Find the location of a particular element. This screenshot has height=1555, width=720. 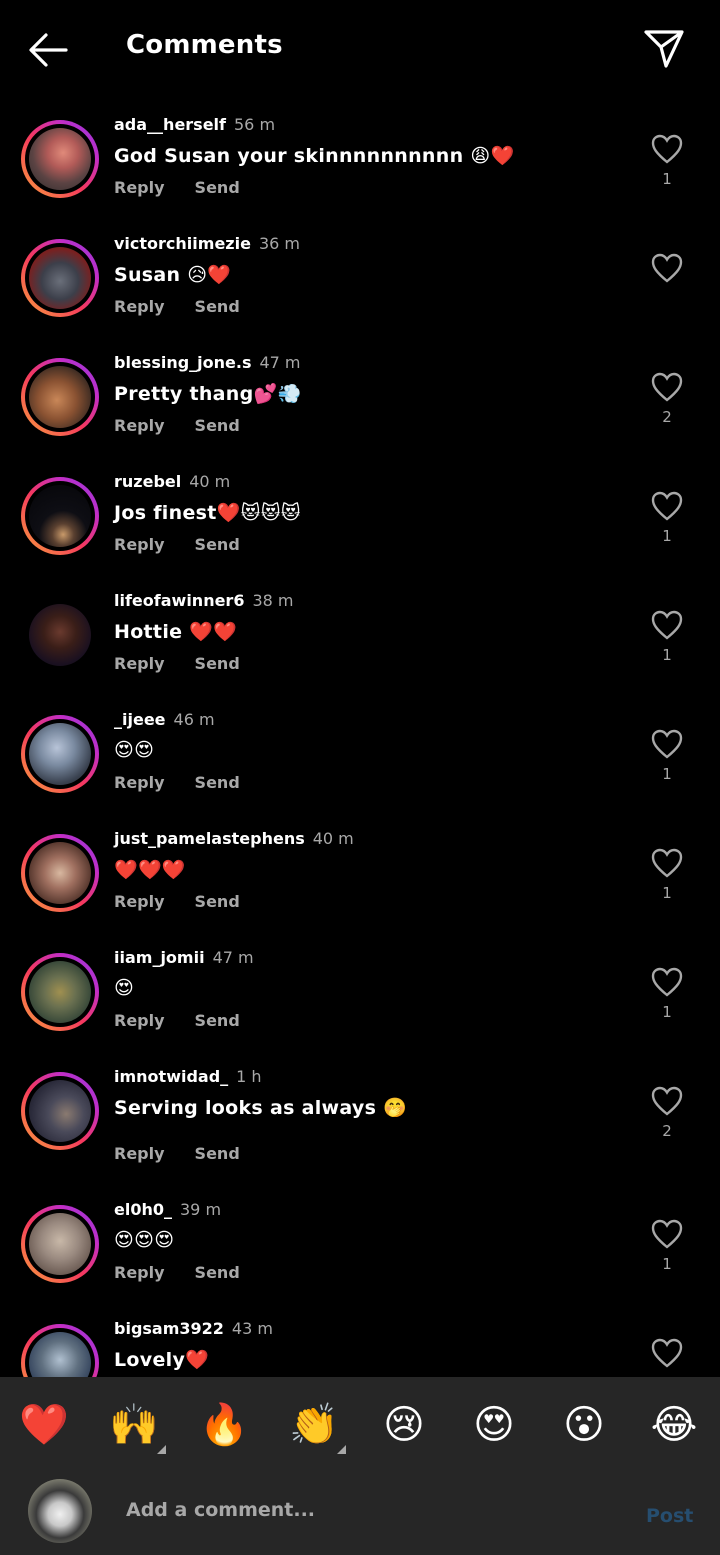

back-arrow-icon is located at coordinates (48, 50).